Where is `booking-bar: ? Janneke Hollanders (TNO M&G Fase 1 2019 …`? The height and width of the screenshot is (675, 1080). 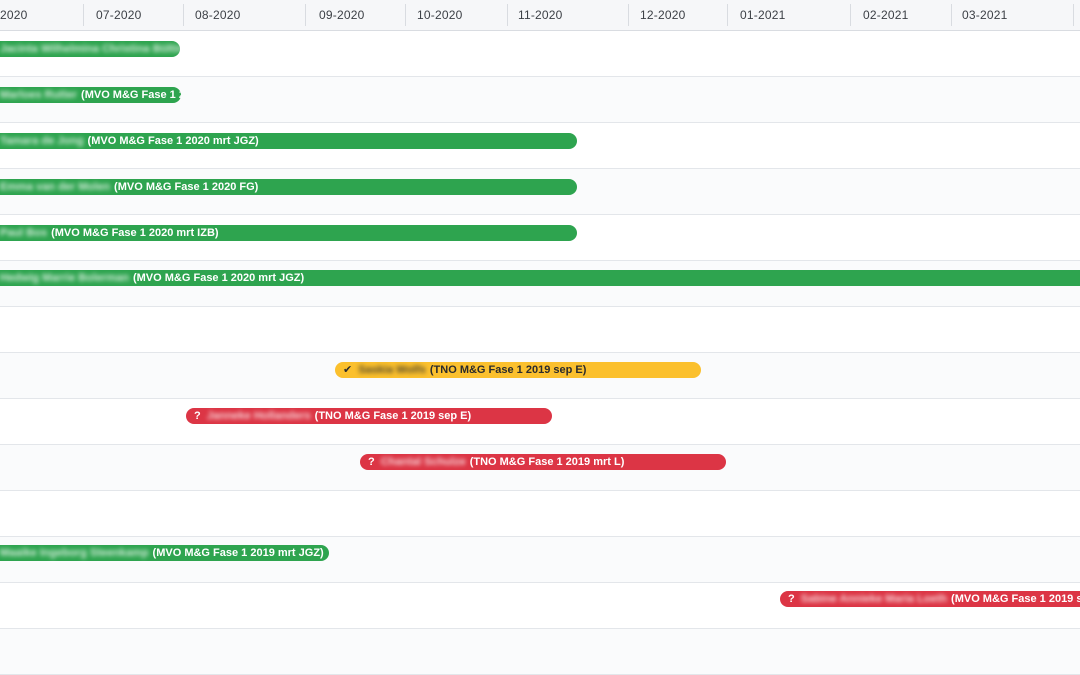 booking-bar: ? Janneke Hollanders (TNO M&G Fase 1 2019 … is located at coordinates (369, 416).